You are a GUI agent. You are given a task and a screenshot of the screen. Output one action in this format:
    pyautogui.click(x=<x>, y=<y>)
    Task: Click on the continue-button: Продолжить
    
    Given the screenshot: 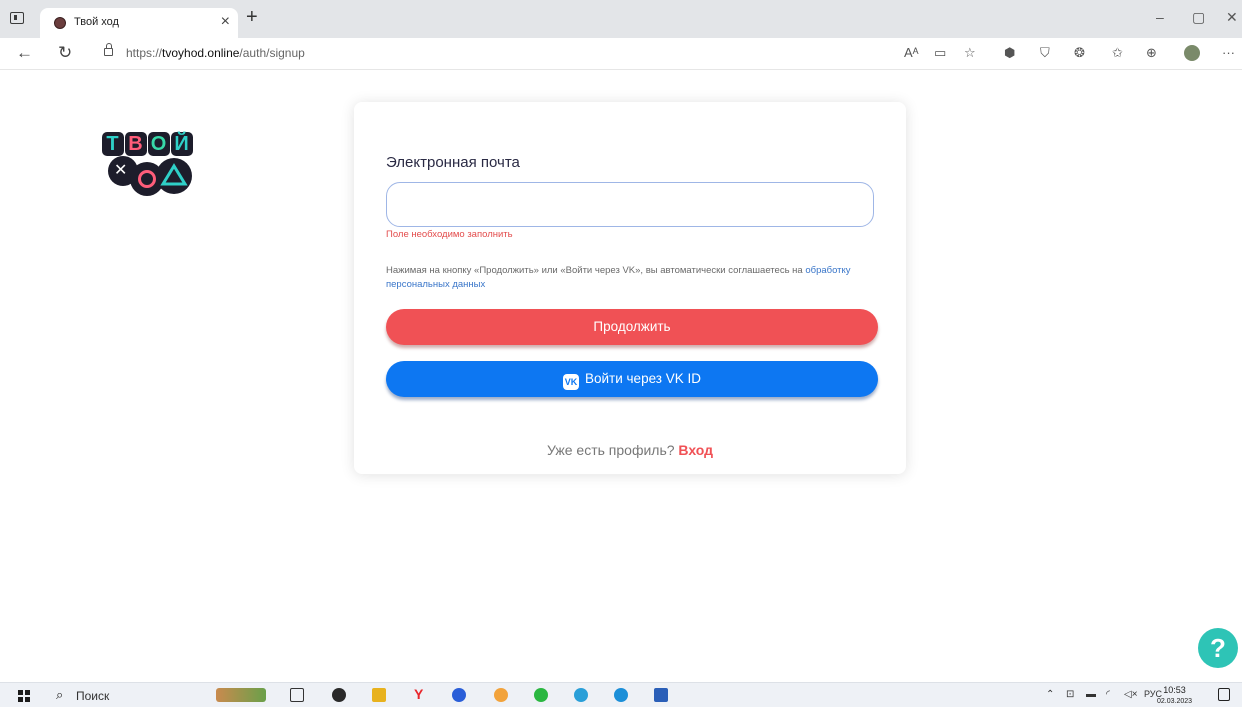 What is the action you would take?
    pyautogui.click(x=632, y=327)
    